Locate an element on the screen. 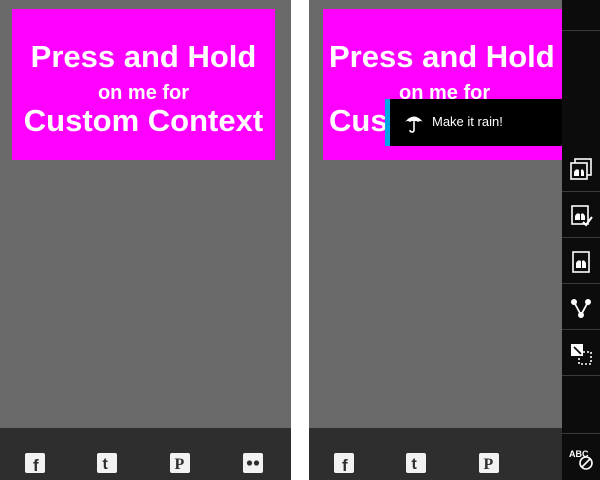 This screenshot has height=480, width=600. copy-image-icon is located at coordinates (581, 169).